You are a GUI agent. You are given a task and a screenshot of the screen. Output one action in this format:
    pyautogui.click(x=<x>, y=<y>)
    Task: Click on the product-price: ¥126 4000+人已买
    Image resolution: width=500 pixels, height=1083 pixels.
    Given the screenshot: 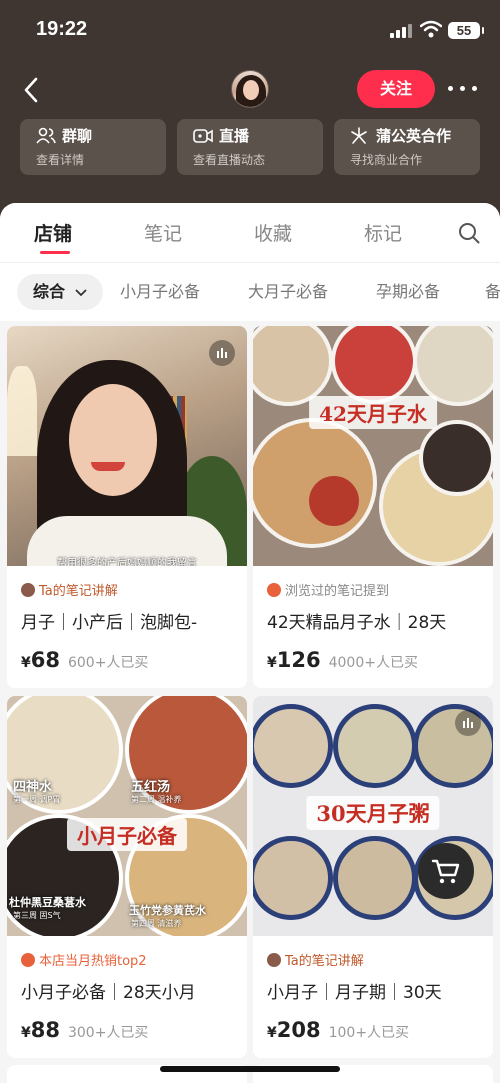 What is the action you would take?
    pyautogui.click(x=342, y=660)
    